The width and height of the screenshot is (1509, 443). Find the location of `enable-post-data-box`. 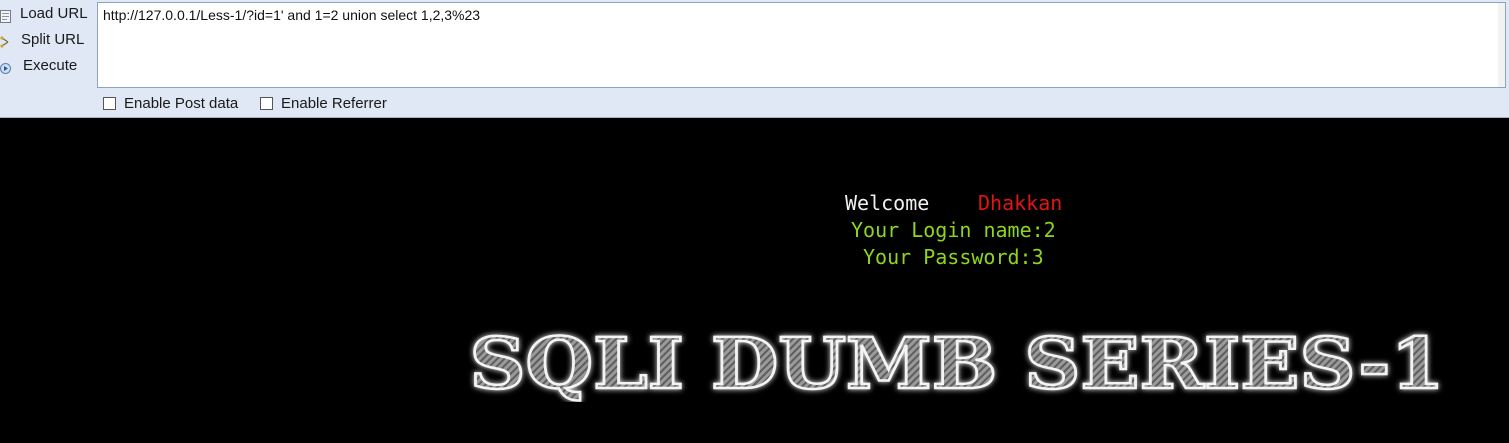

enable-post-data-box is located at coordinates (109, 103).